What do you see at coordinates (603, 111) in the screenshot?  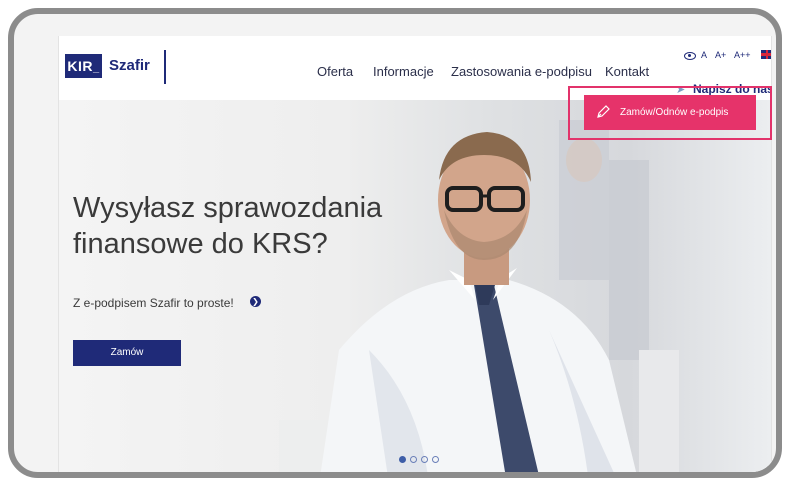 I see `pen-icon` at bounding box center [603, 111].